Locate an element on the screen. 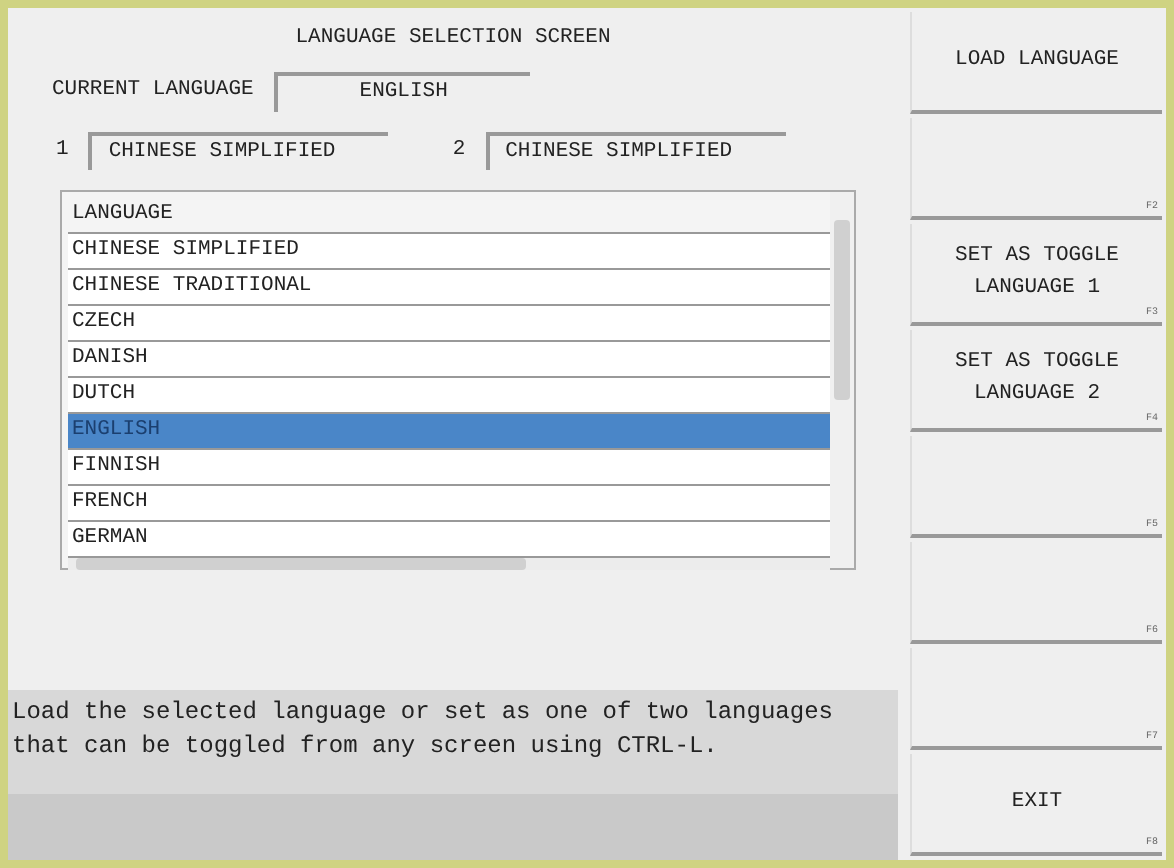 This screenshot has width=1174, height=868. list-row: GERMAN is located at coordinates (449, 540).